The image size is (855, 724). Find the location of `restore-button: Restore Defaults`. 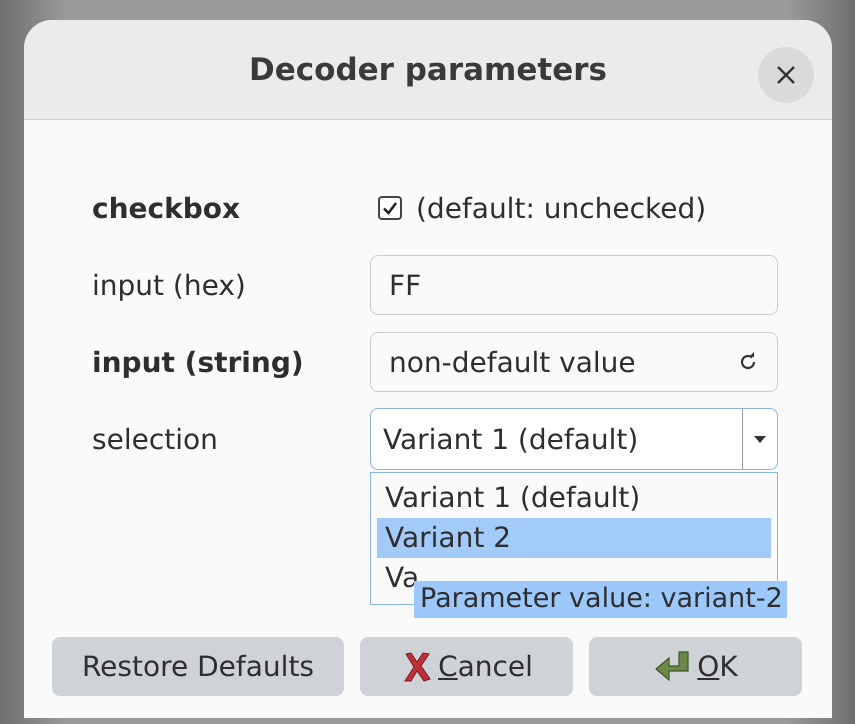

restore-button: Restore Defaults is located at coordinates (198, 666).